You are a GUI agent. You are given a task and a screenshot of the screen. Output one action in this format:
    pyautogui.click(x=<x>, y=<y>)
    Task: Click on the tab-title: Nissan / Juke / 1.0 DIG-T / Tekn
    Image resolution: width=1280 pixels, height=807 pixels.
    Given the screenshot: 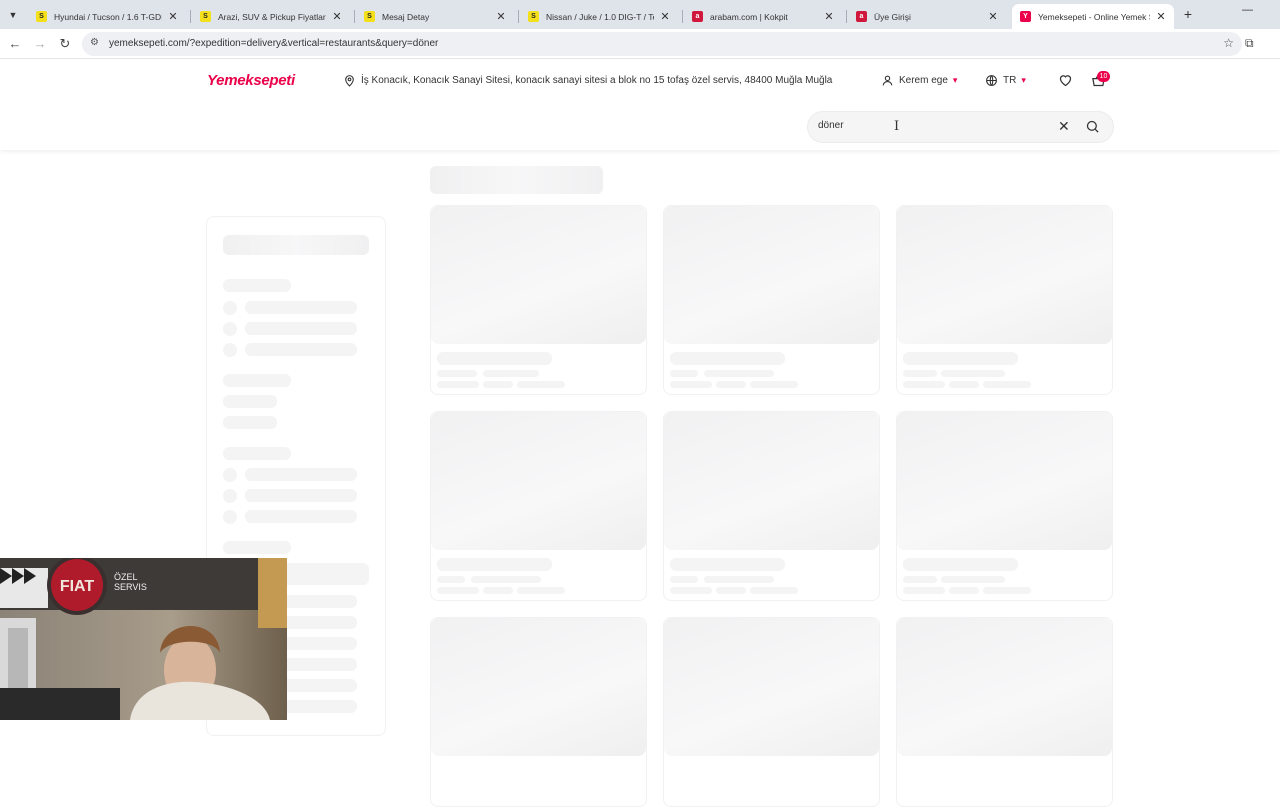 What is the action you would take?
    pyautogui.click(x=600, y=16)
    